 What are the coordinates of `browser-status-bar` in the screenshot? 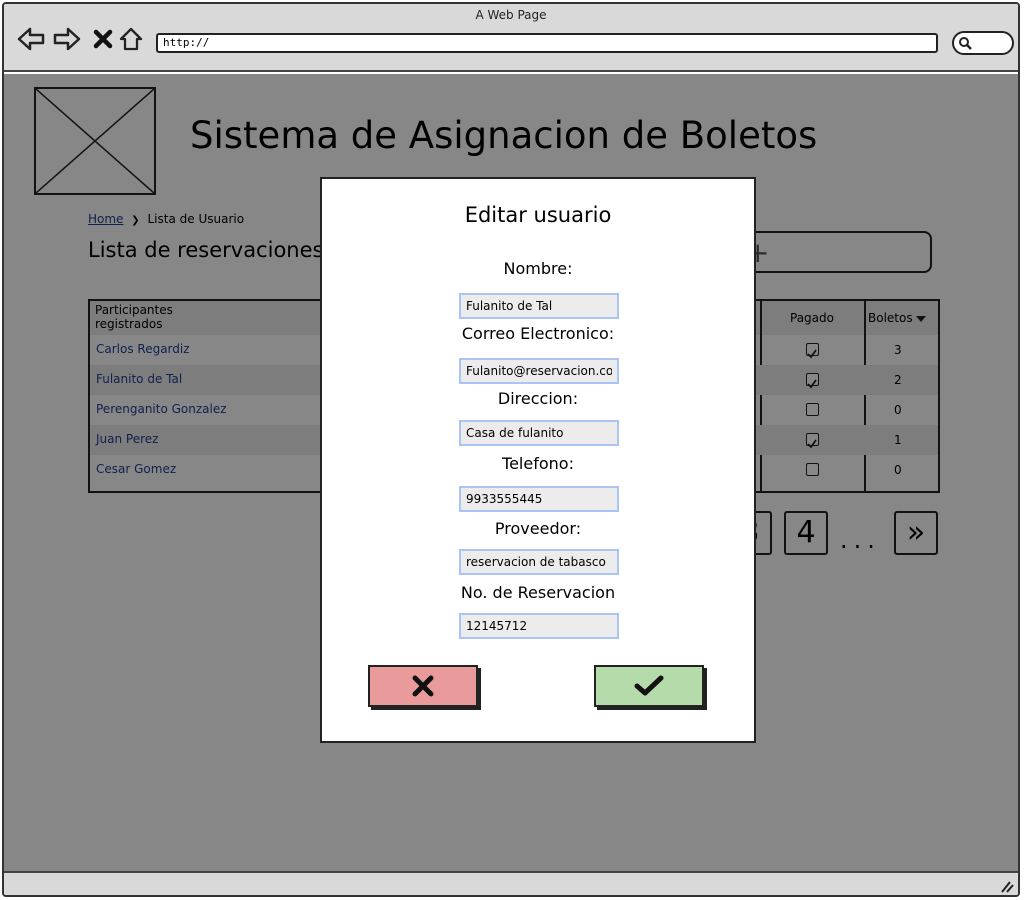 It's located at (511, 883).